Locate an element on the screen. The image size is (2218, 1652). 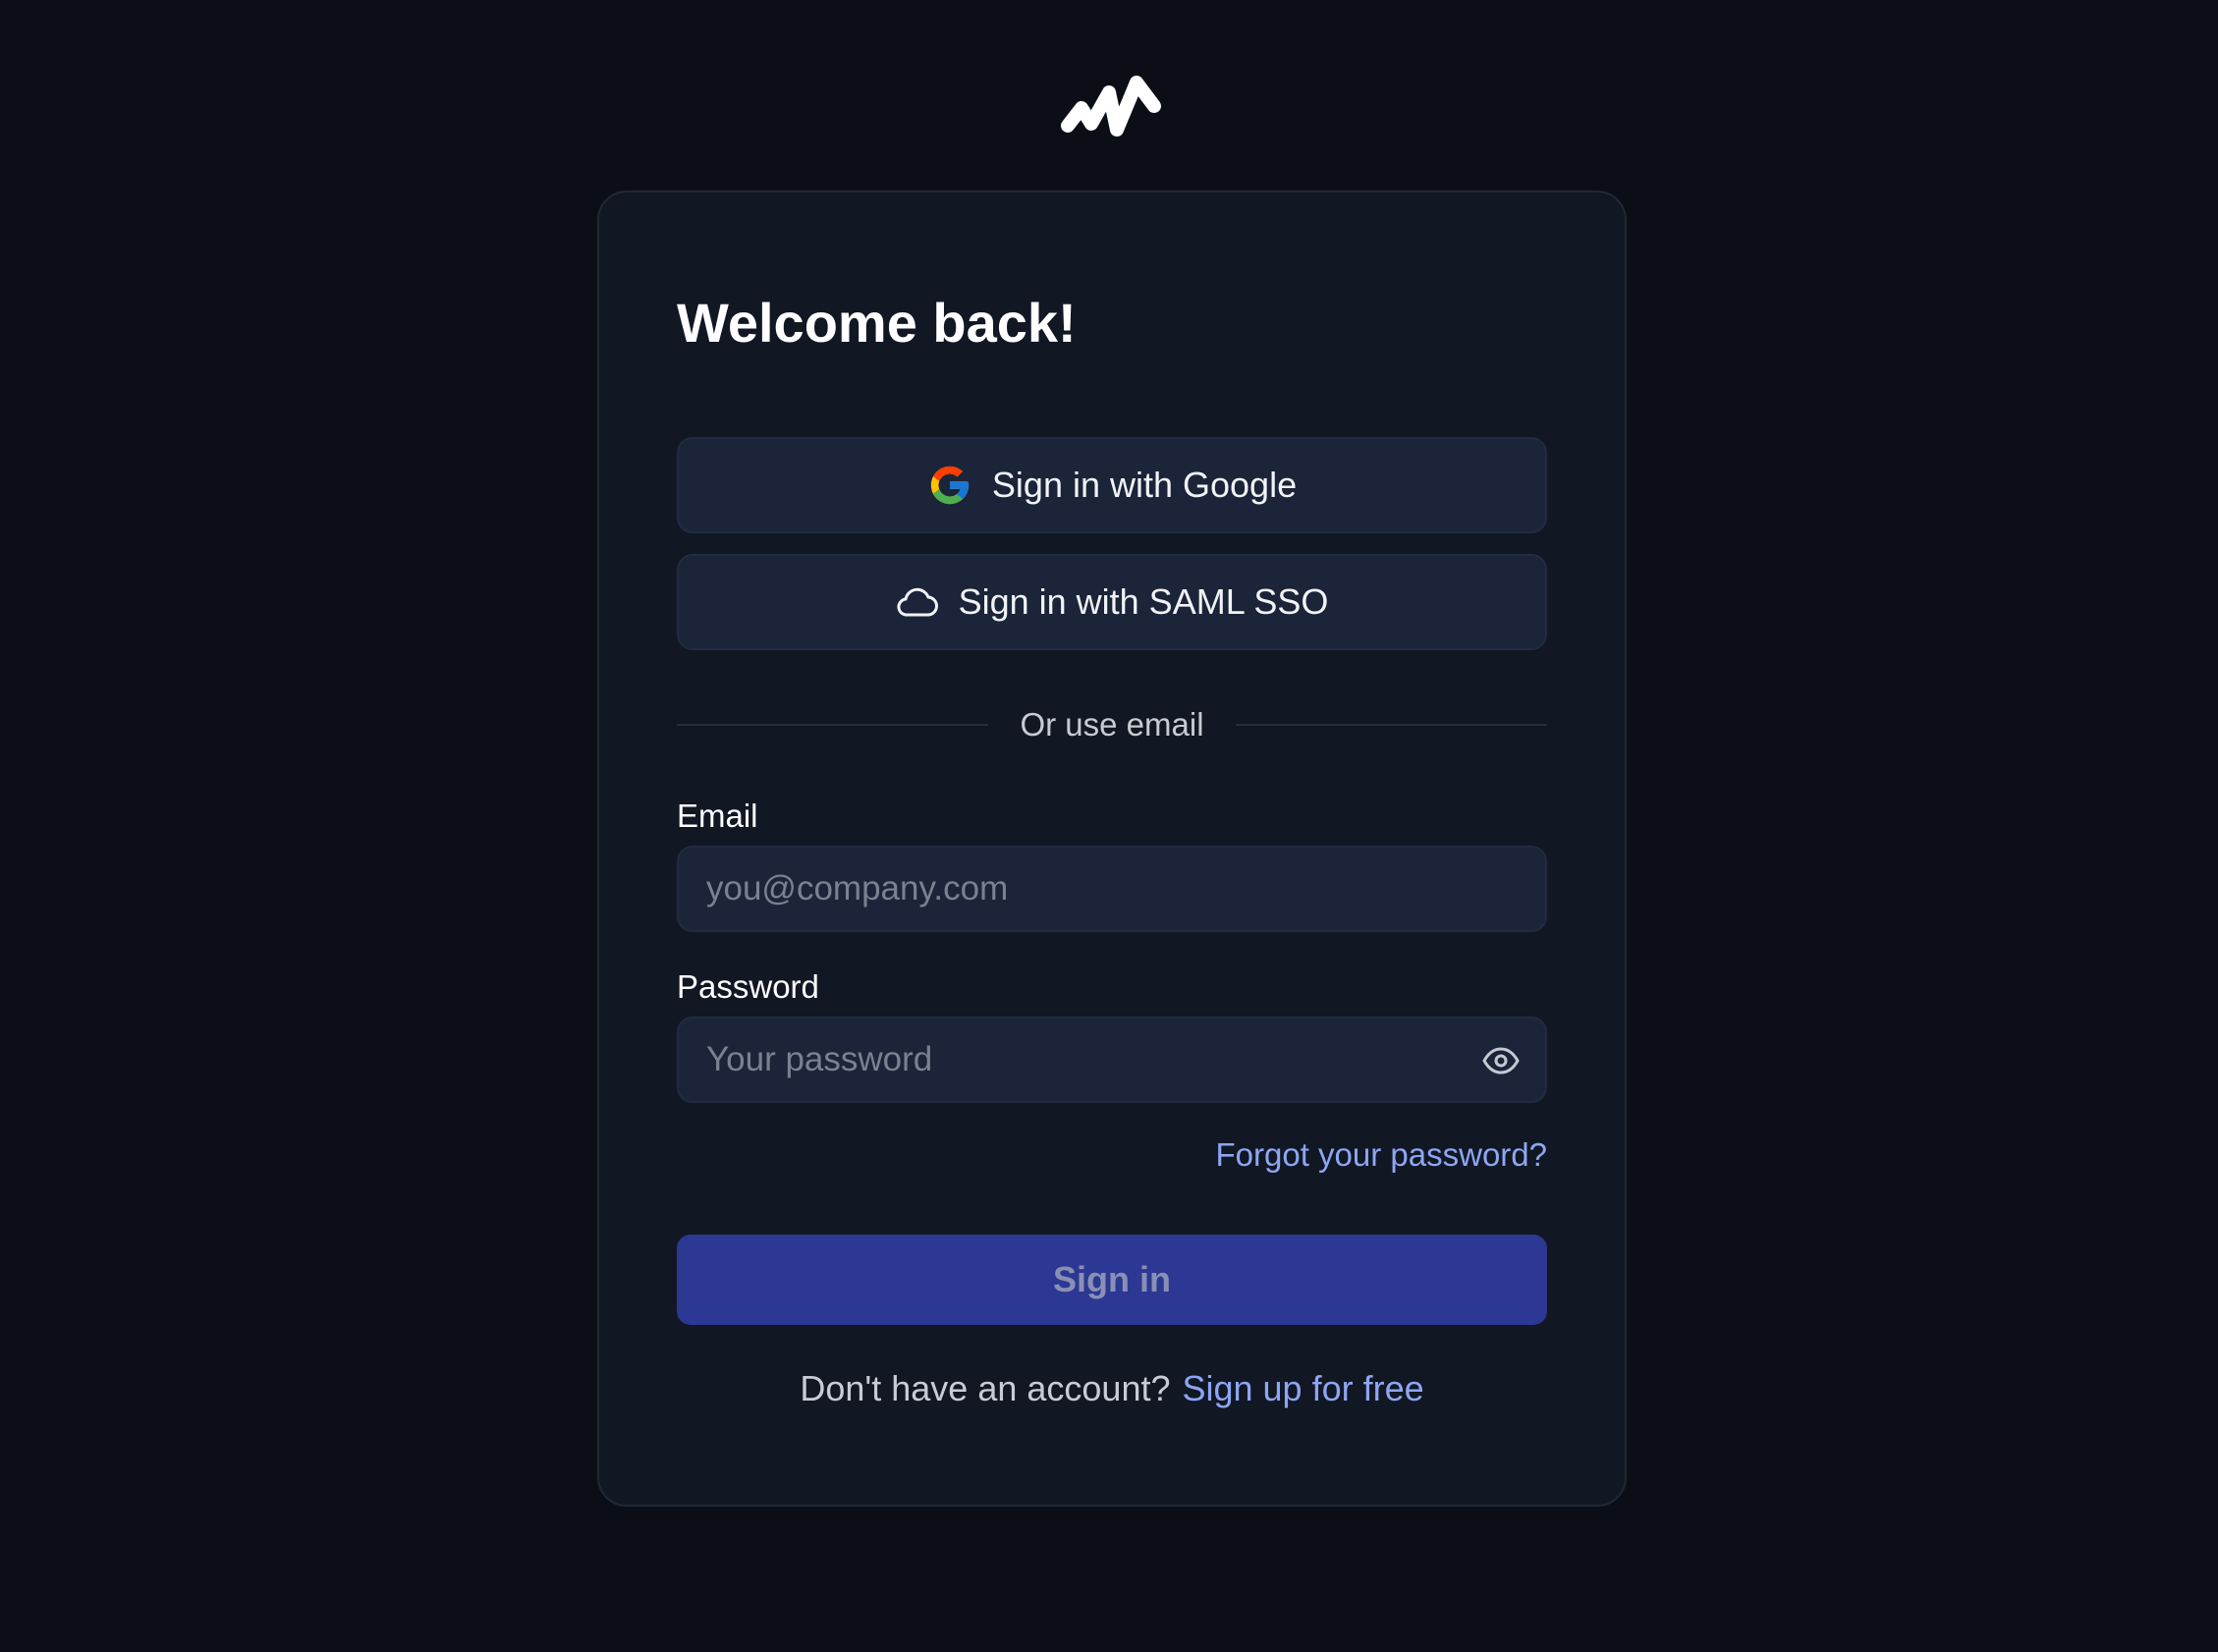
or-divider: Or use email is located at coordinates (1112, 724).